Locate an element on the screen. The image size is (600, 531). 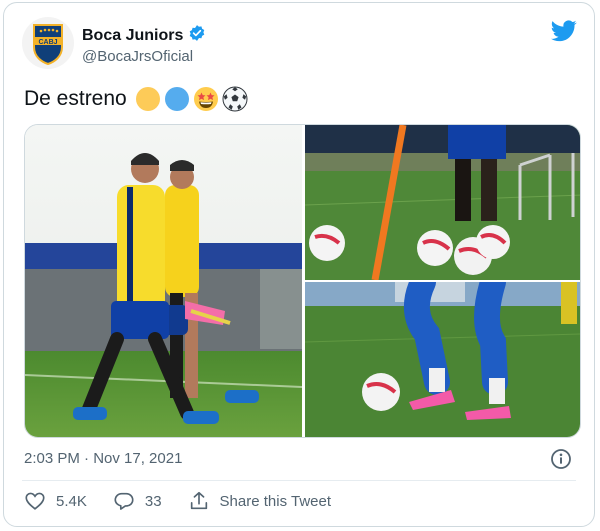
twitter-bird-icon is located at coordinates (564, 31).